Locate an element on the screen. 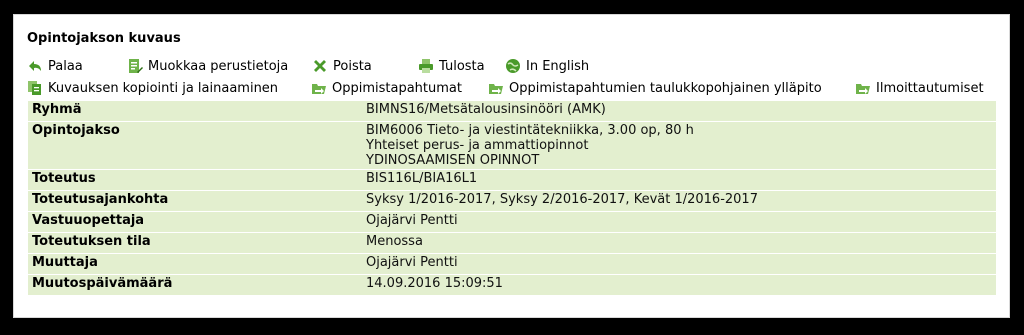 This screenshot has width=1024, height=335. table-row: Muutospäivämäärä 14.09.2016 15:09:51 is located at coordinates (512, 285).